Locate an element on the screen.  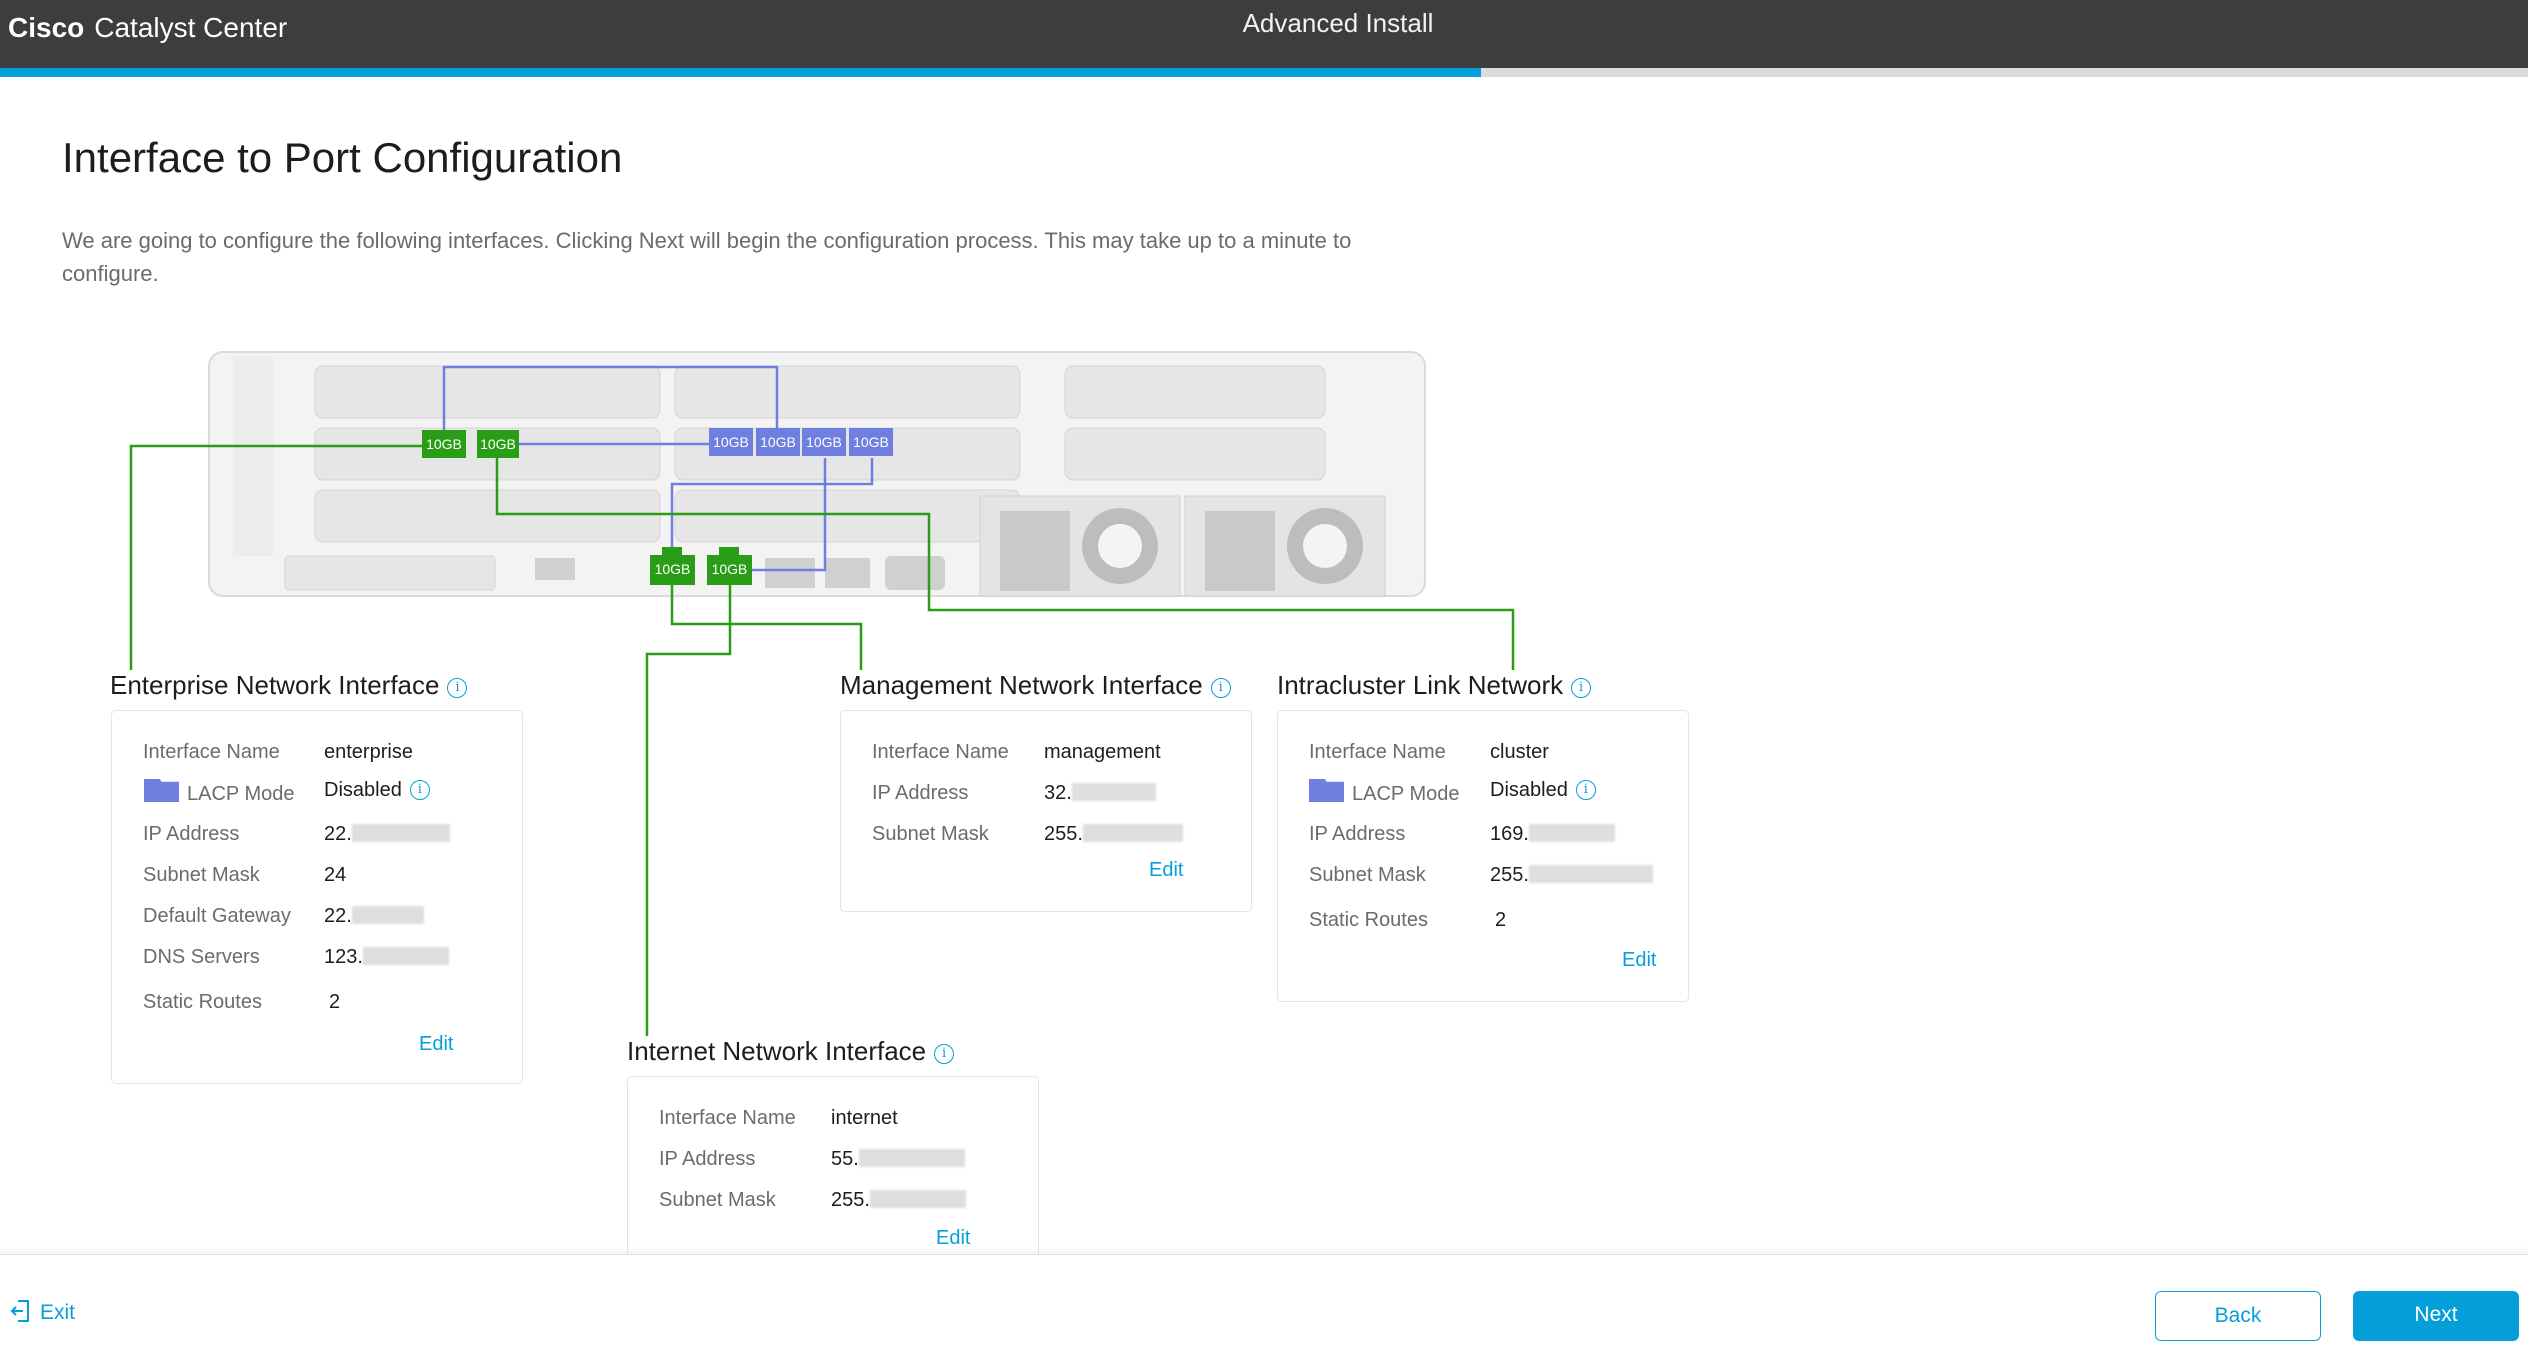
cluster-routes-row: Static Routes 2 is located at coordinates (1407, 920).